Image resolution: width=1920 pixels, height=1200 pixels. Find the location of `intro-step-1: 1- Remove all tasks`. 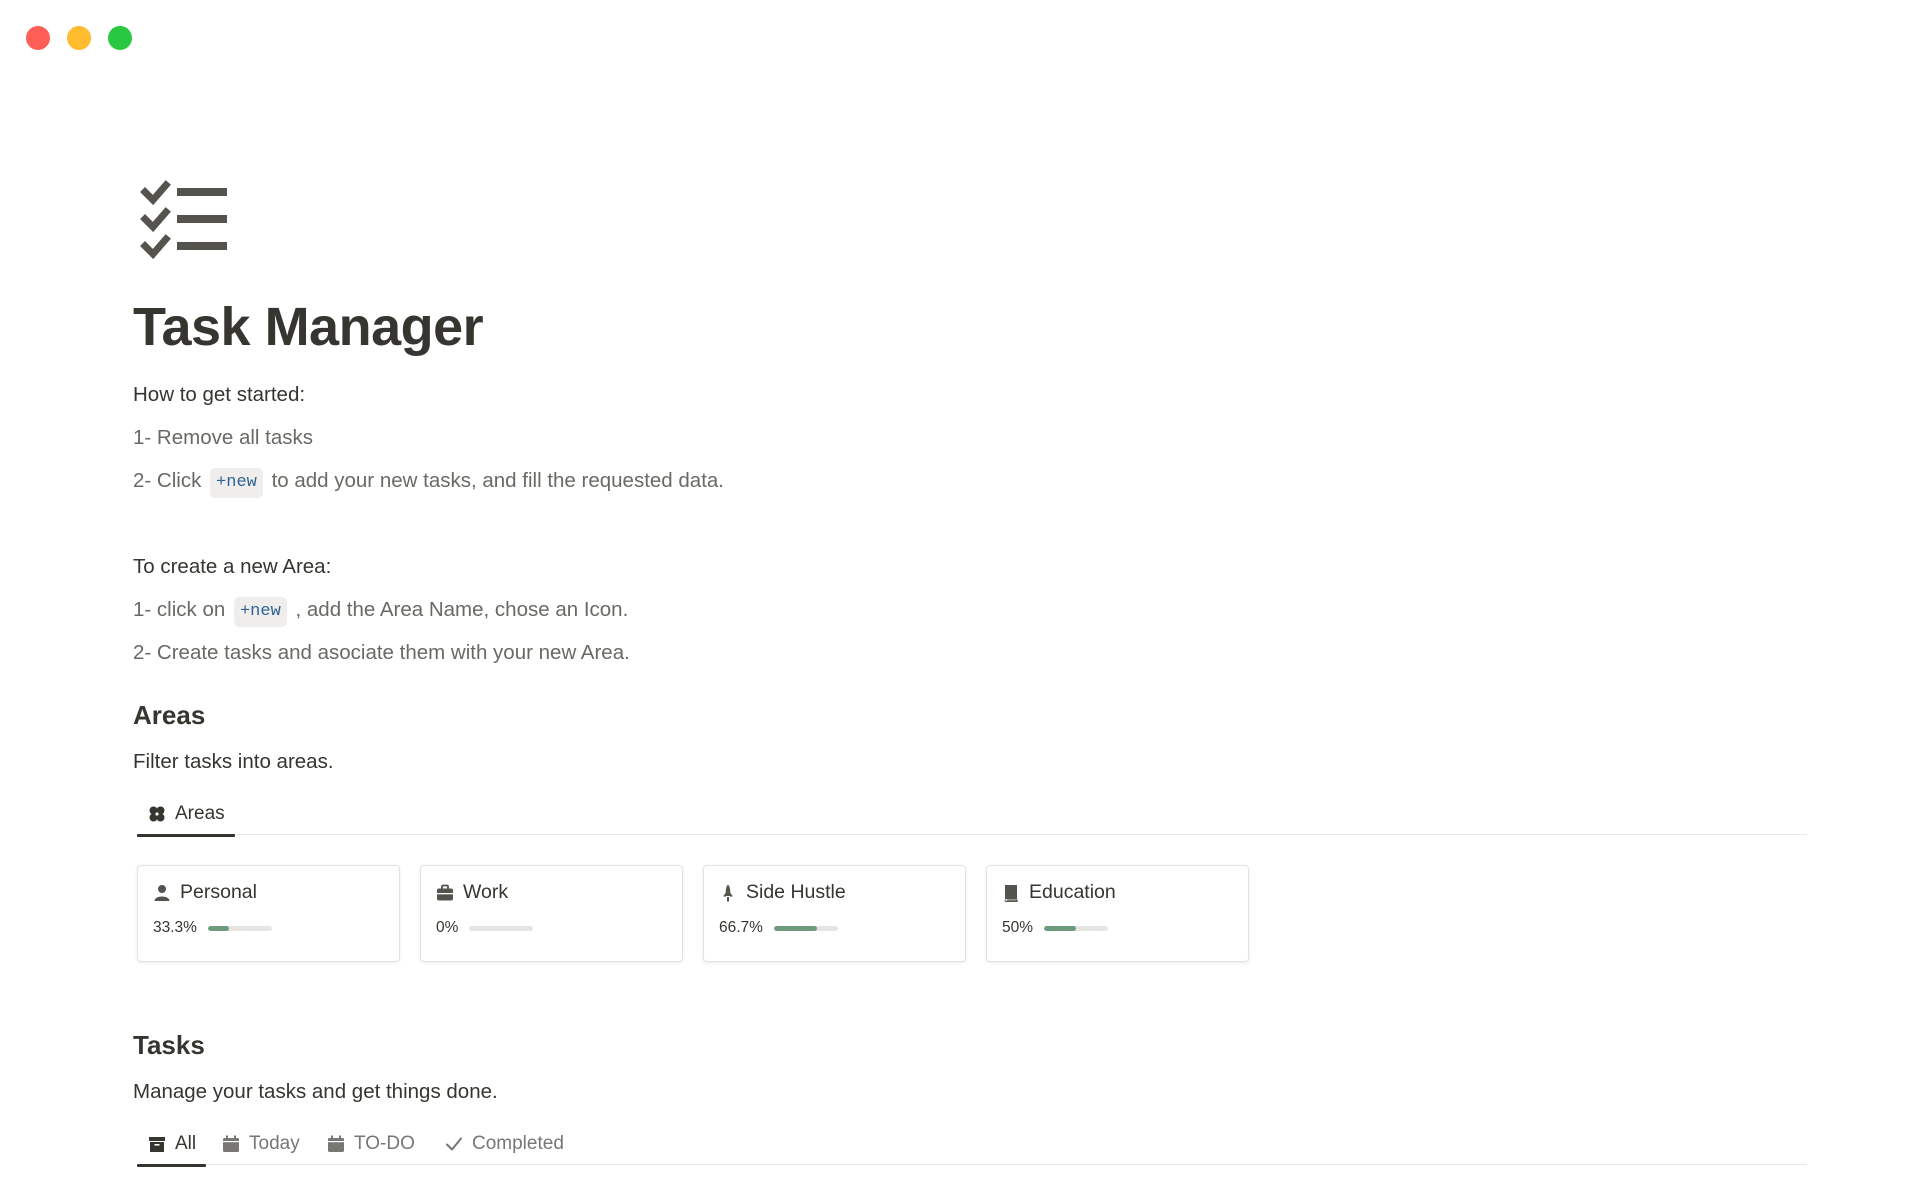

intro-step-1: 1- Remove all tasks is located at coordinates (223, 438).